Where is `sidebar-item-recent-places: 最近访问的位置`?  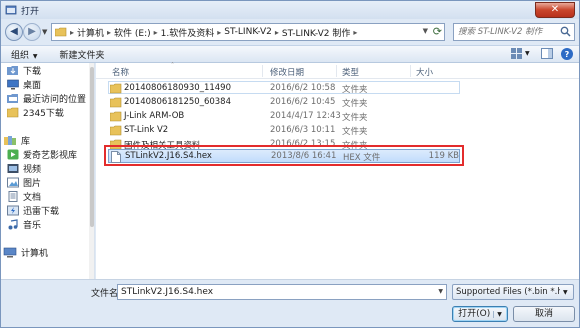
sidebar-item-recent-places: 最近访问的位置 is located at coordinates (46, 98).